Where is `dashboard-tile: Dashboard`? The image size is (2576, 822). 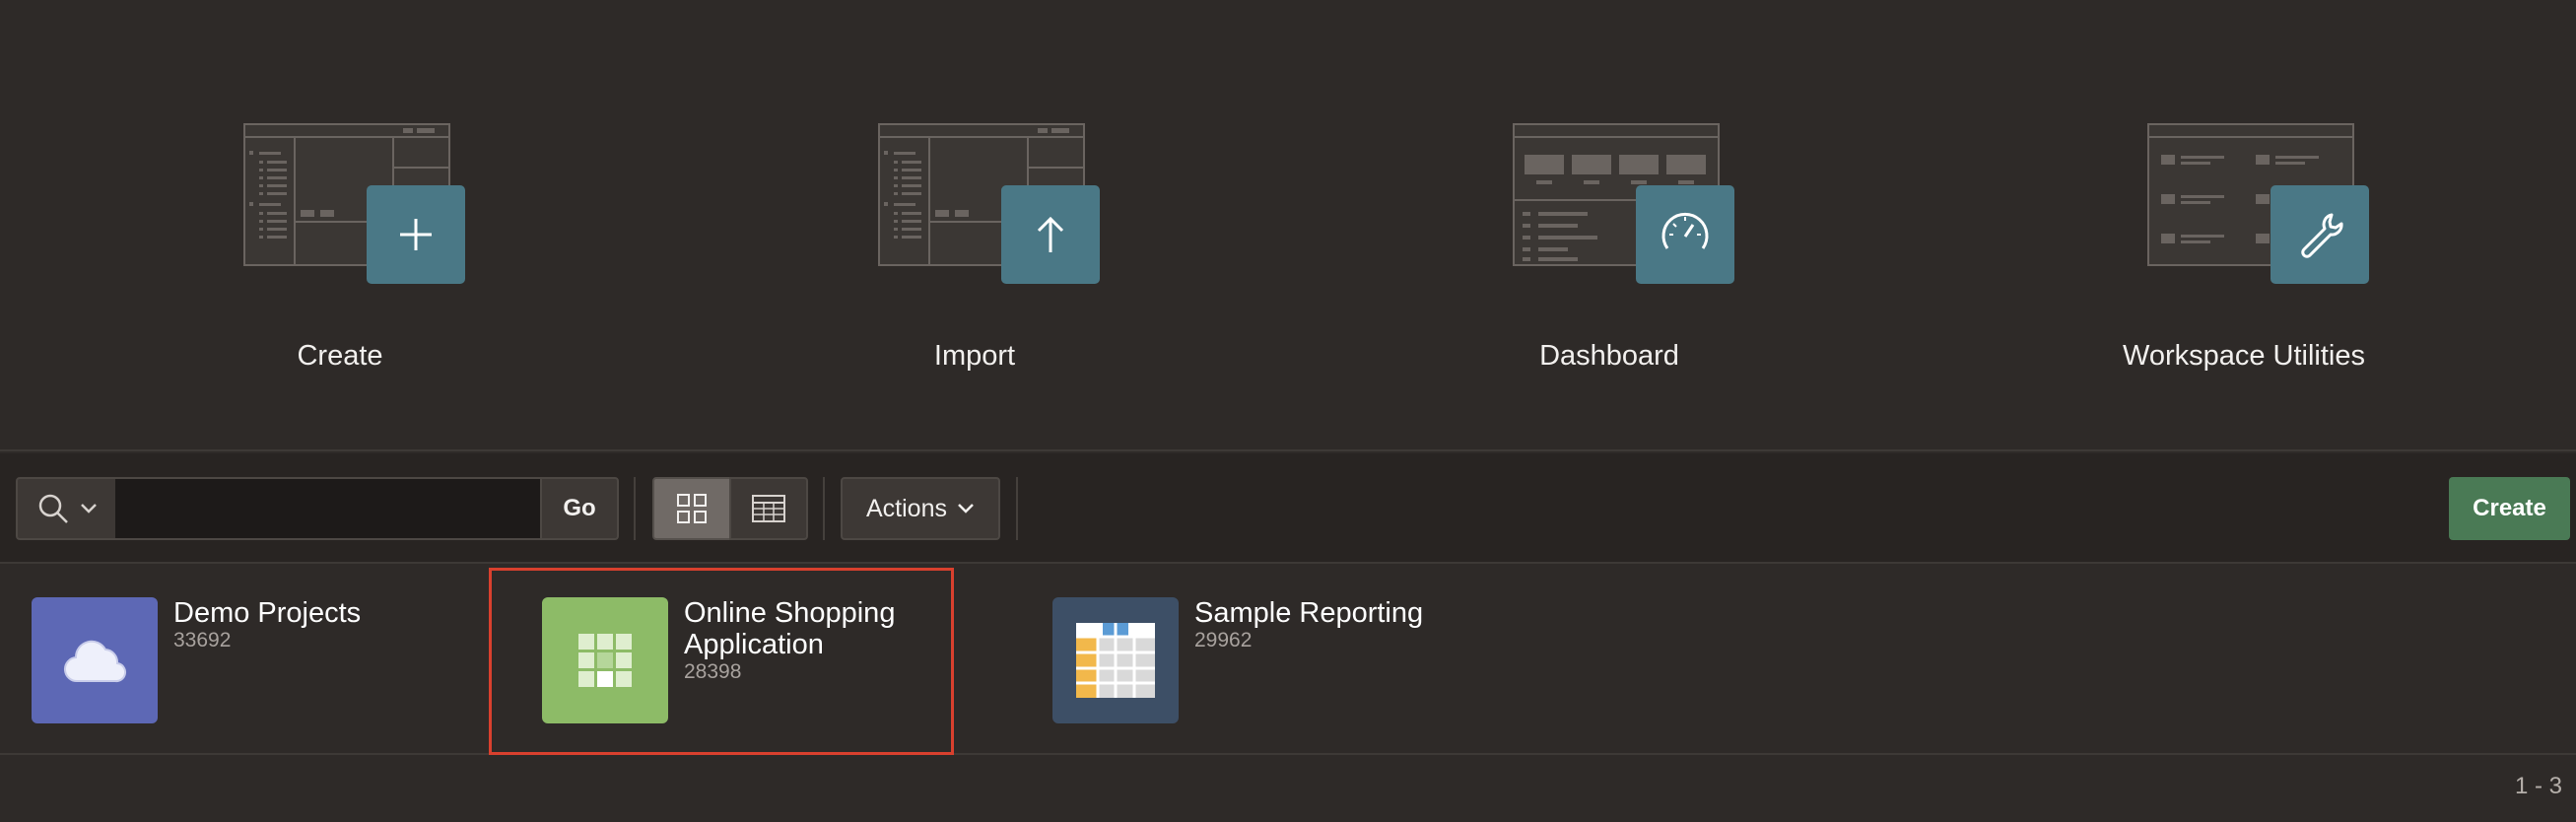 dashboard-tile: Dashboard is located at coordinates (1609, 207).